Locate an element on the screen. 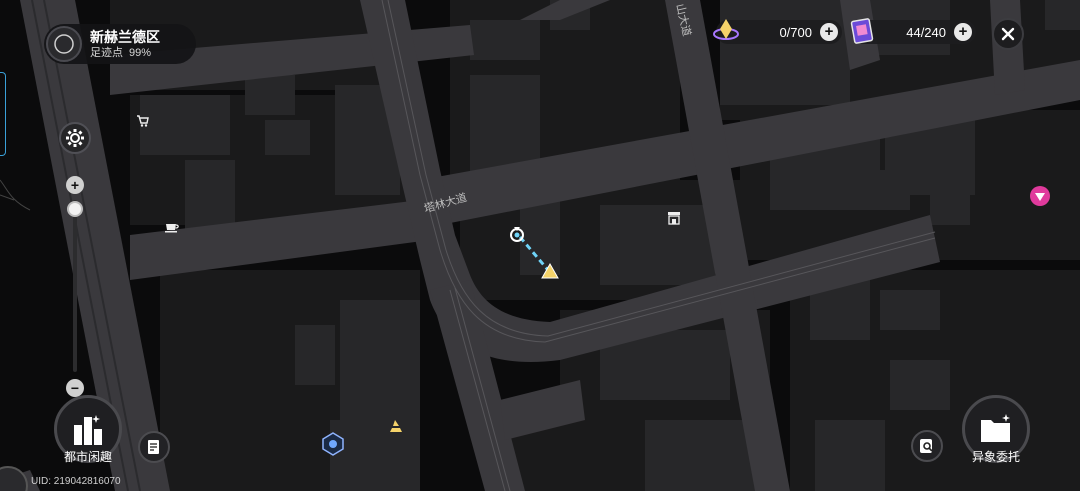 Image resolution: width=1080 pixels, height=491 pixels. resource-value: 0/700 is located at coordinates (795, 32).